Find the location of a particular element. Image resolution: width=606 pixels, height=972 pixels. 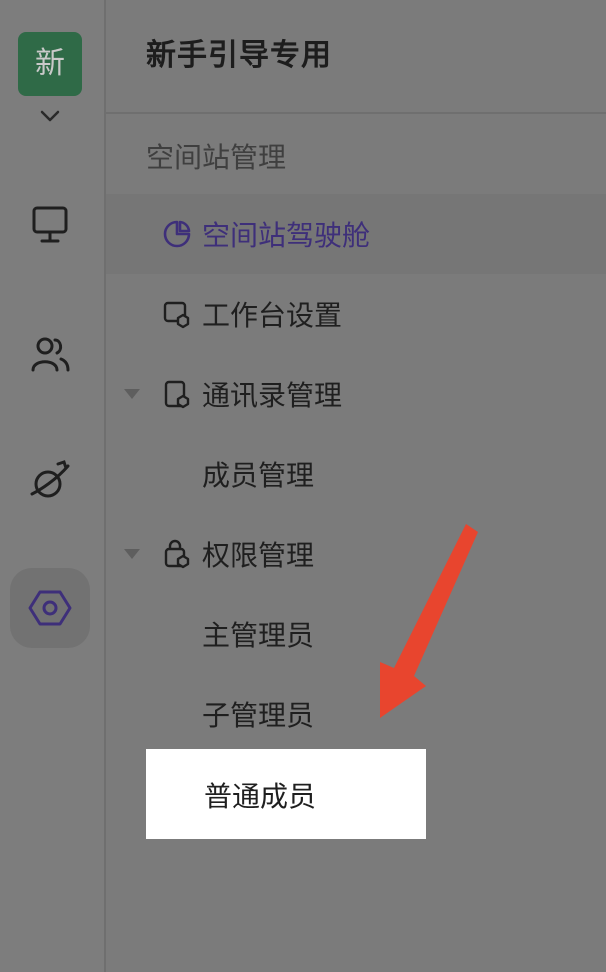

menu-item-label: 通讯录管理 is located at coordinates (272, 395).